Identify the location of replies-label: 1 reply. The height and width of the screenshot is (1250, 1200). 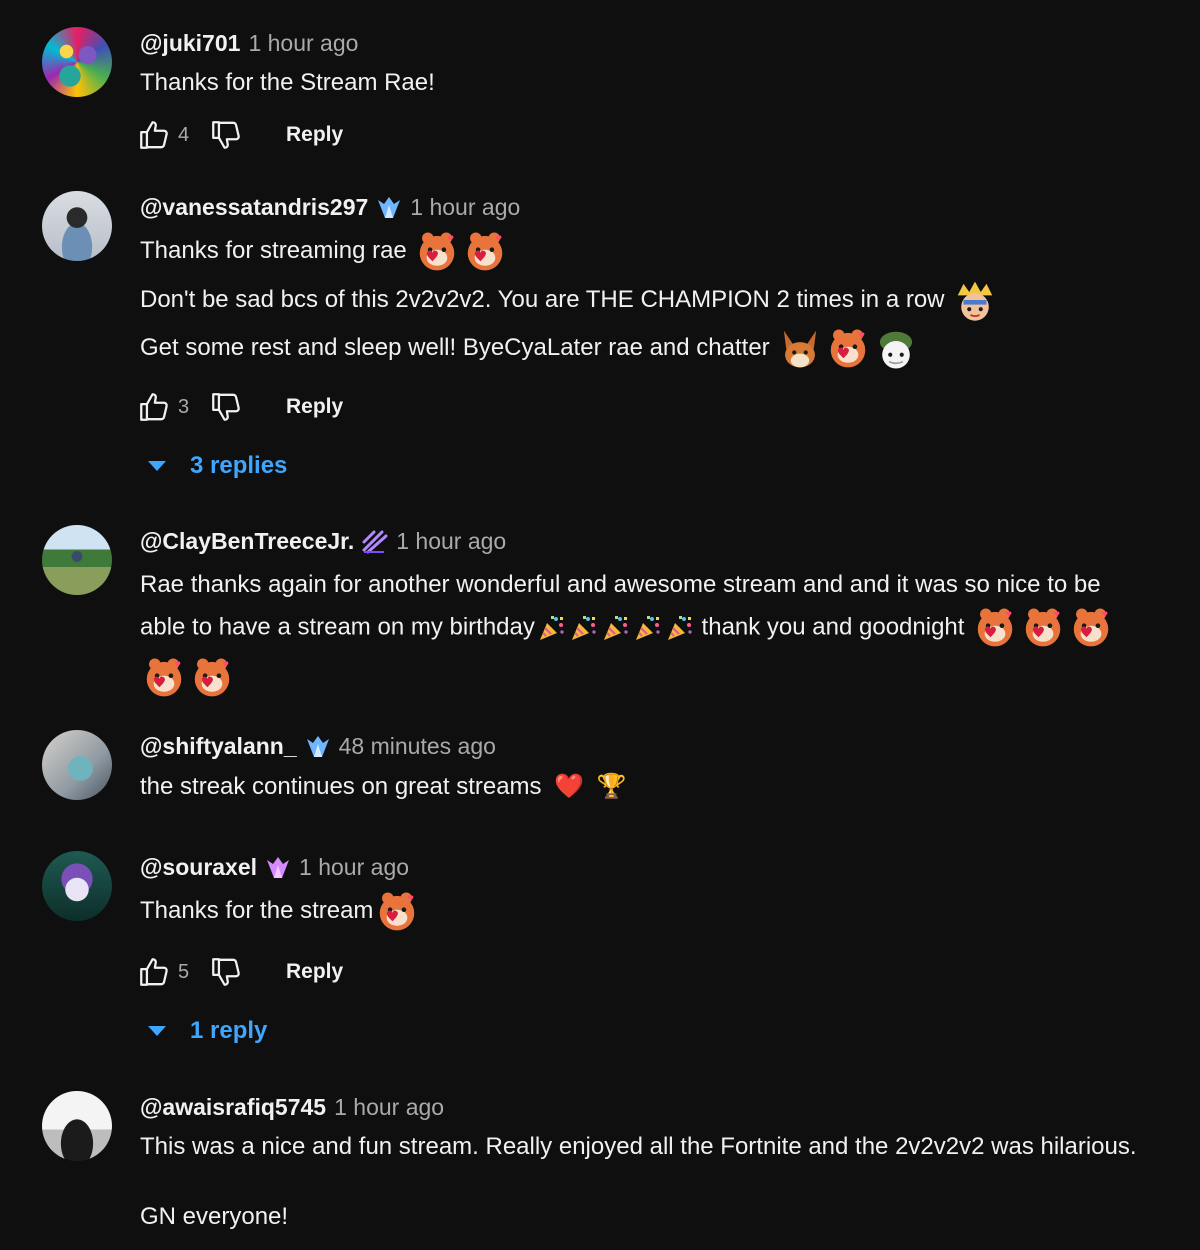
(229, 1030).